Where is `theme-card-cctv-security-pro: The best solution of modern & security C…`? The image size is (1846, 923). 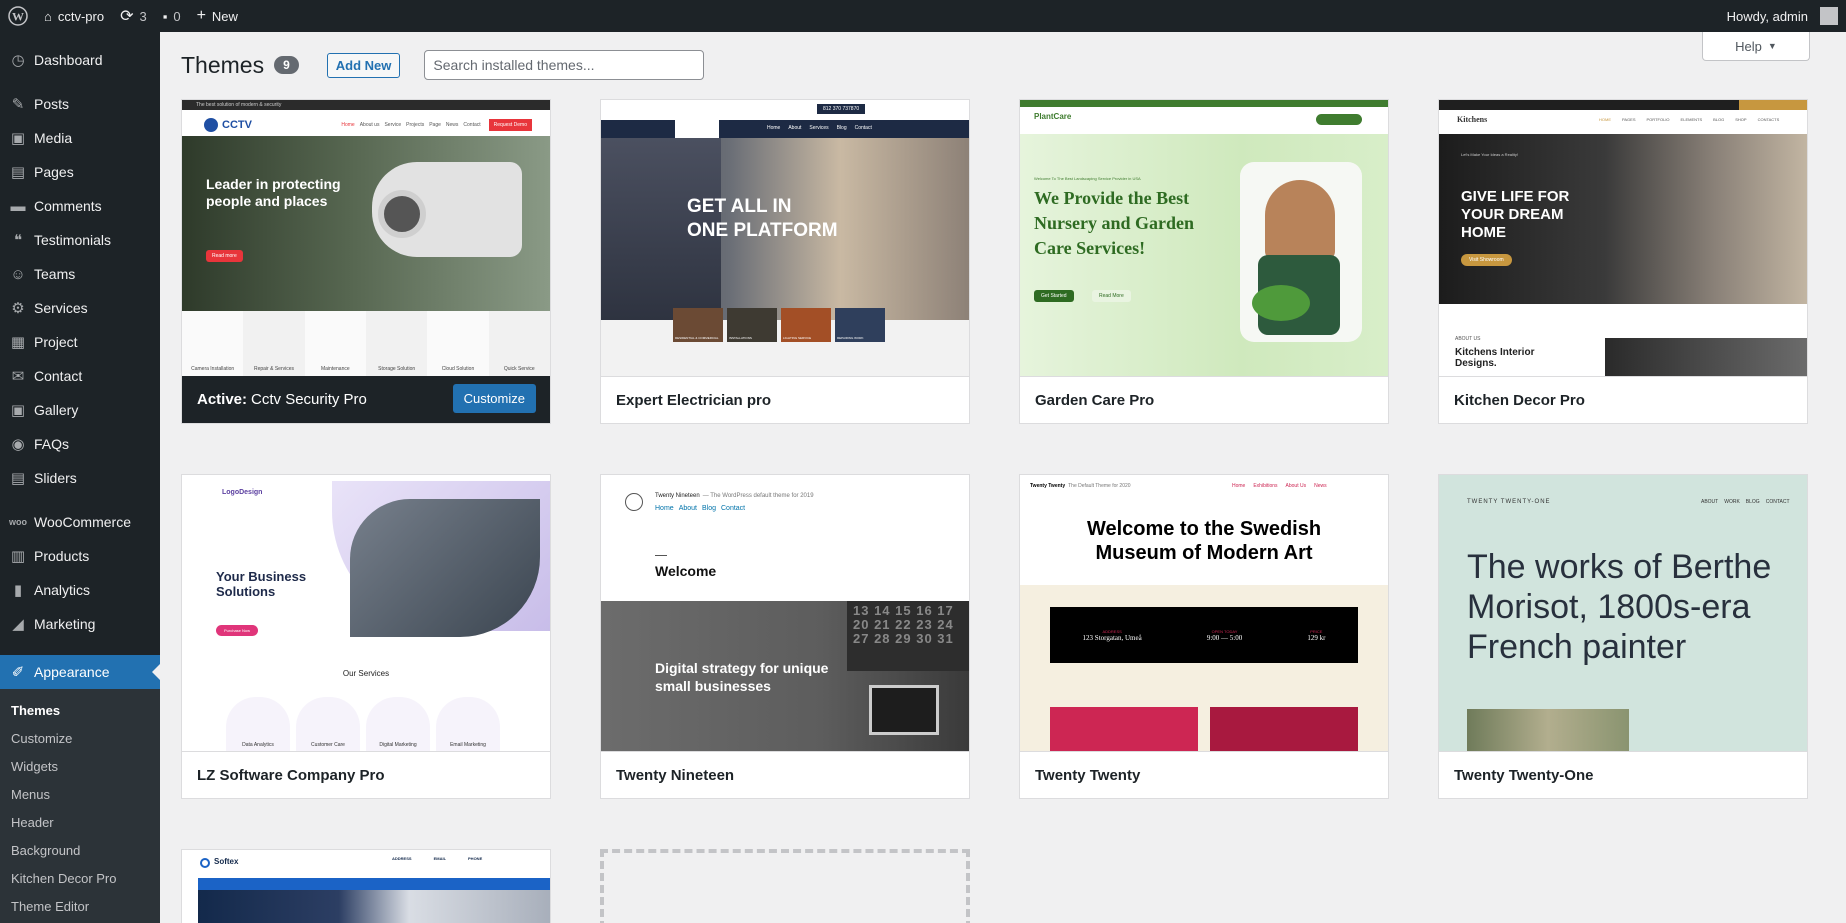 theme-card-cctv-security-pro: The best solution of modern & security C… is located at coordinates (366, 261).